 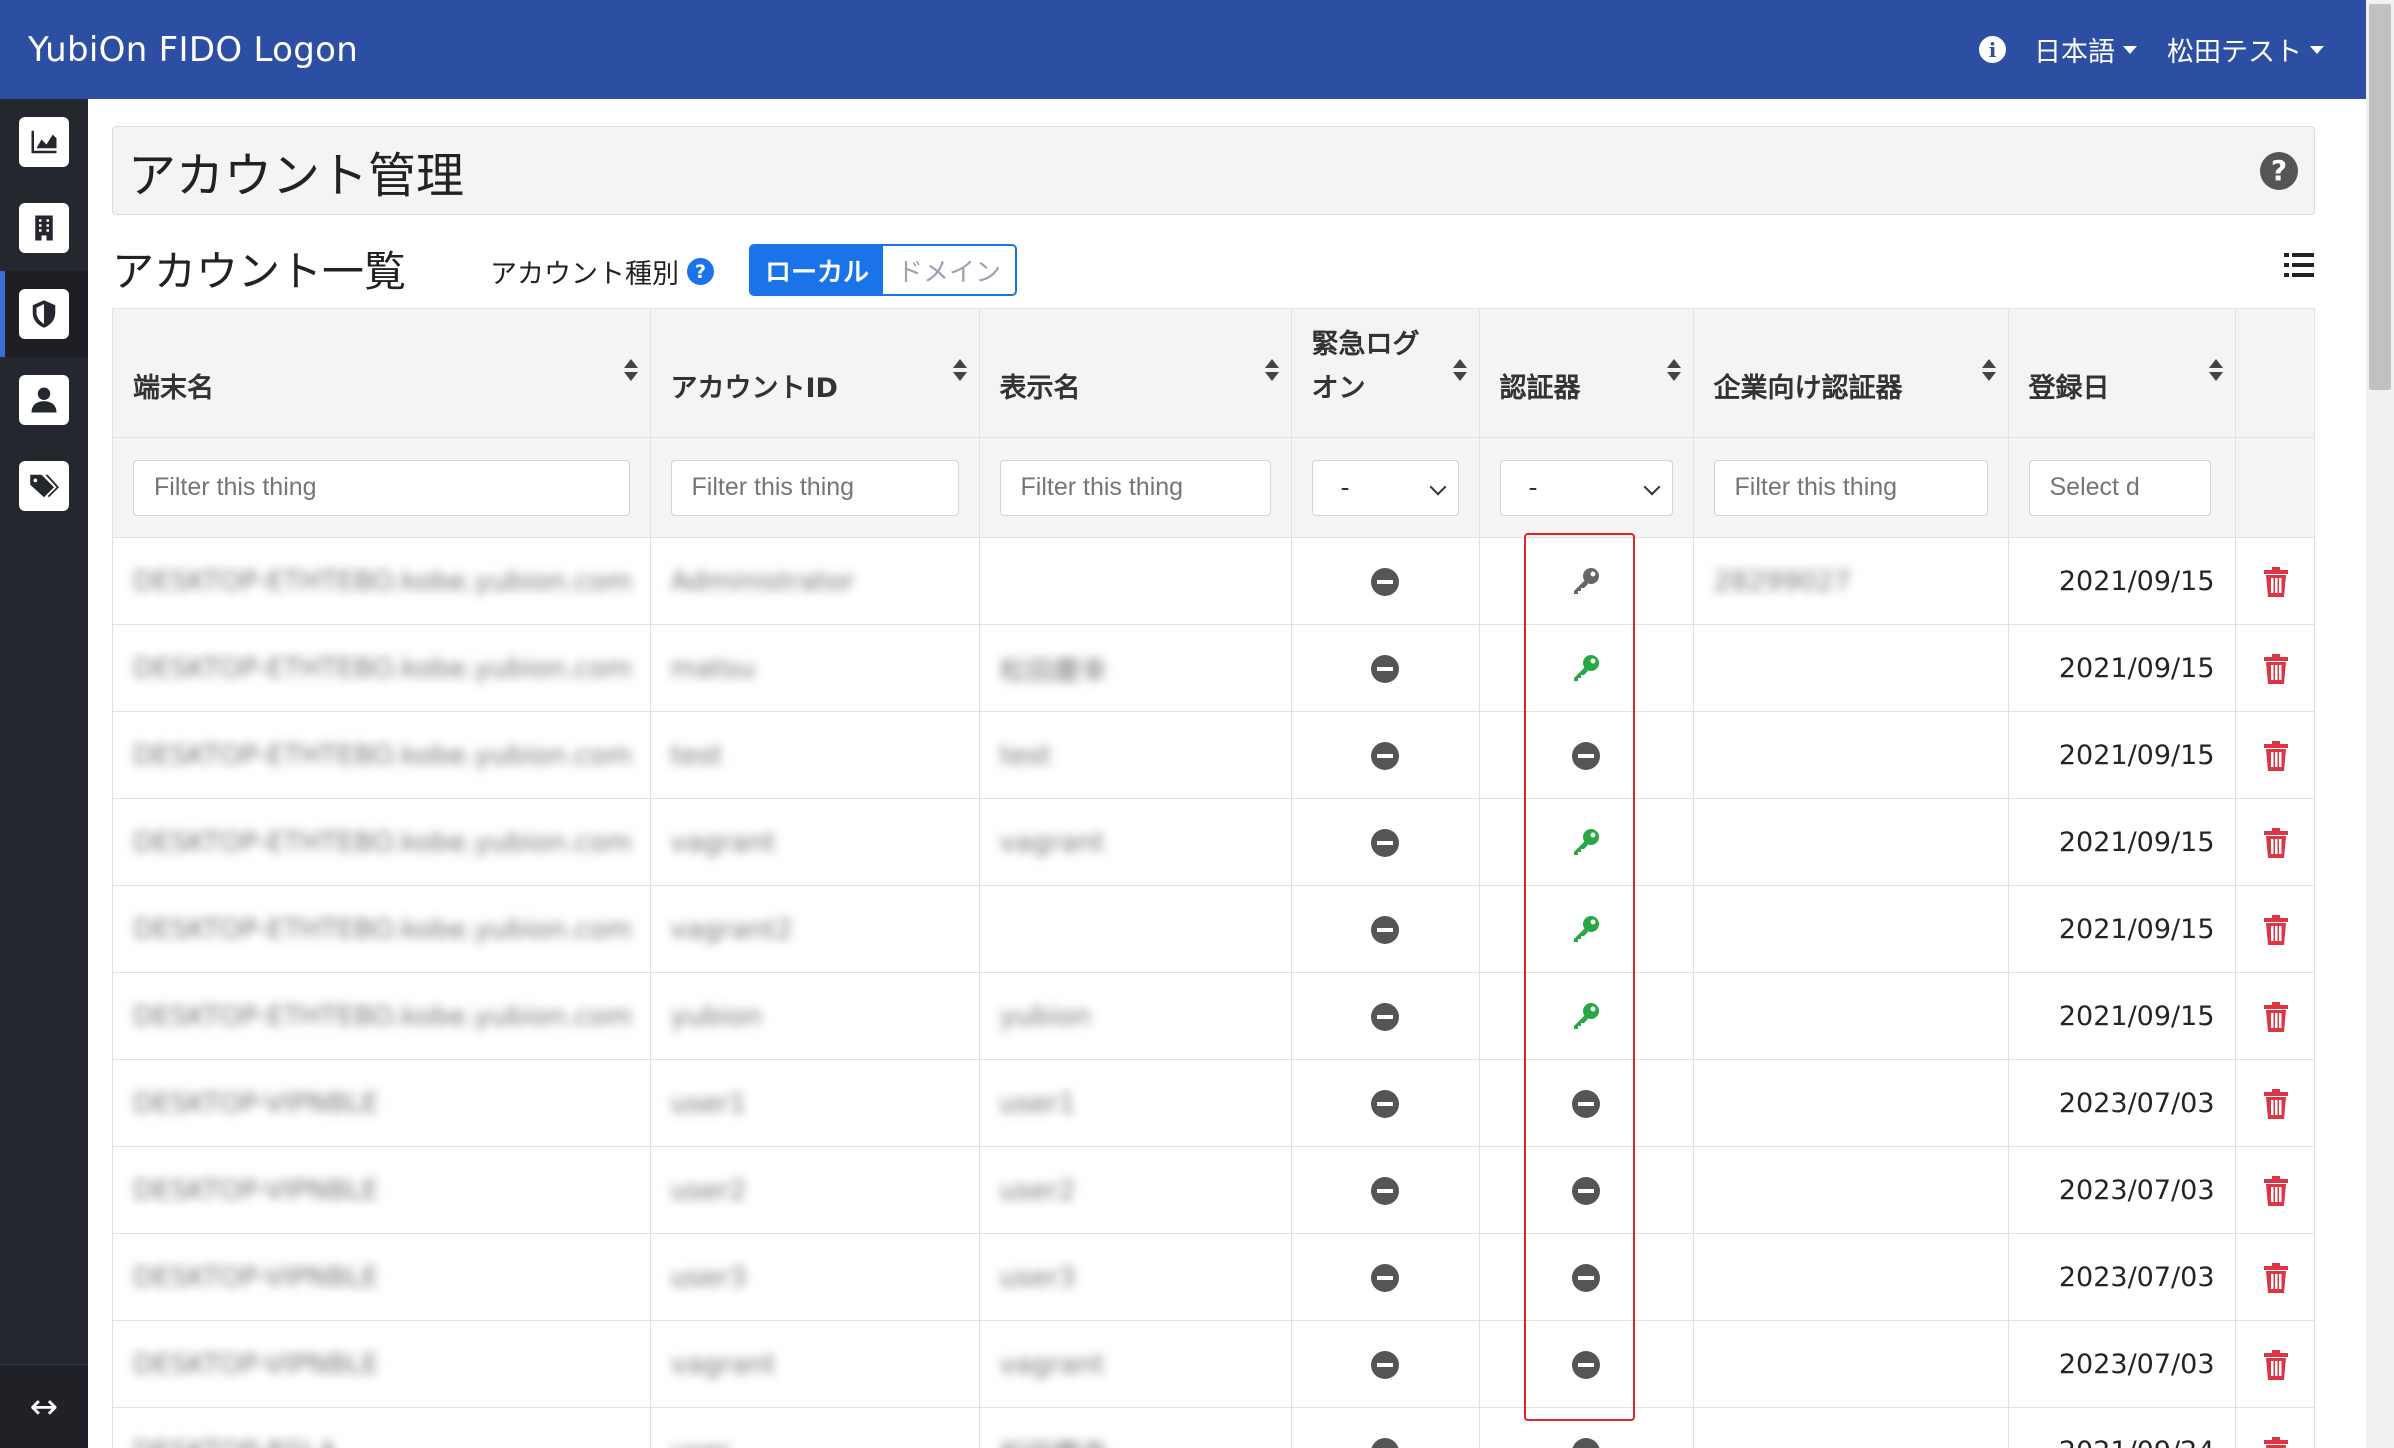 I want to click on terminal-name: DESKTOP-RSLA, so click(x=235, y=1442).